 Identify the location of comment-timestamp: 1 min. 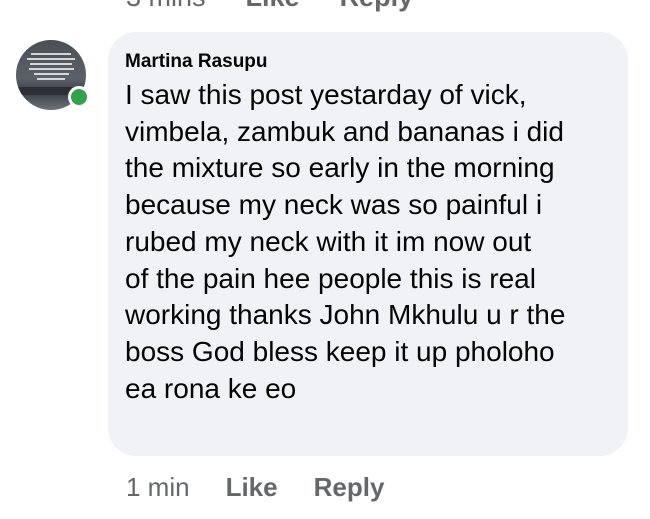
(158, 487).